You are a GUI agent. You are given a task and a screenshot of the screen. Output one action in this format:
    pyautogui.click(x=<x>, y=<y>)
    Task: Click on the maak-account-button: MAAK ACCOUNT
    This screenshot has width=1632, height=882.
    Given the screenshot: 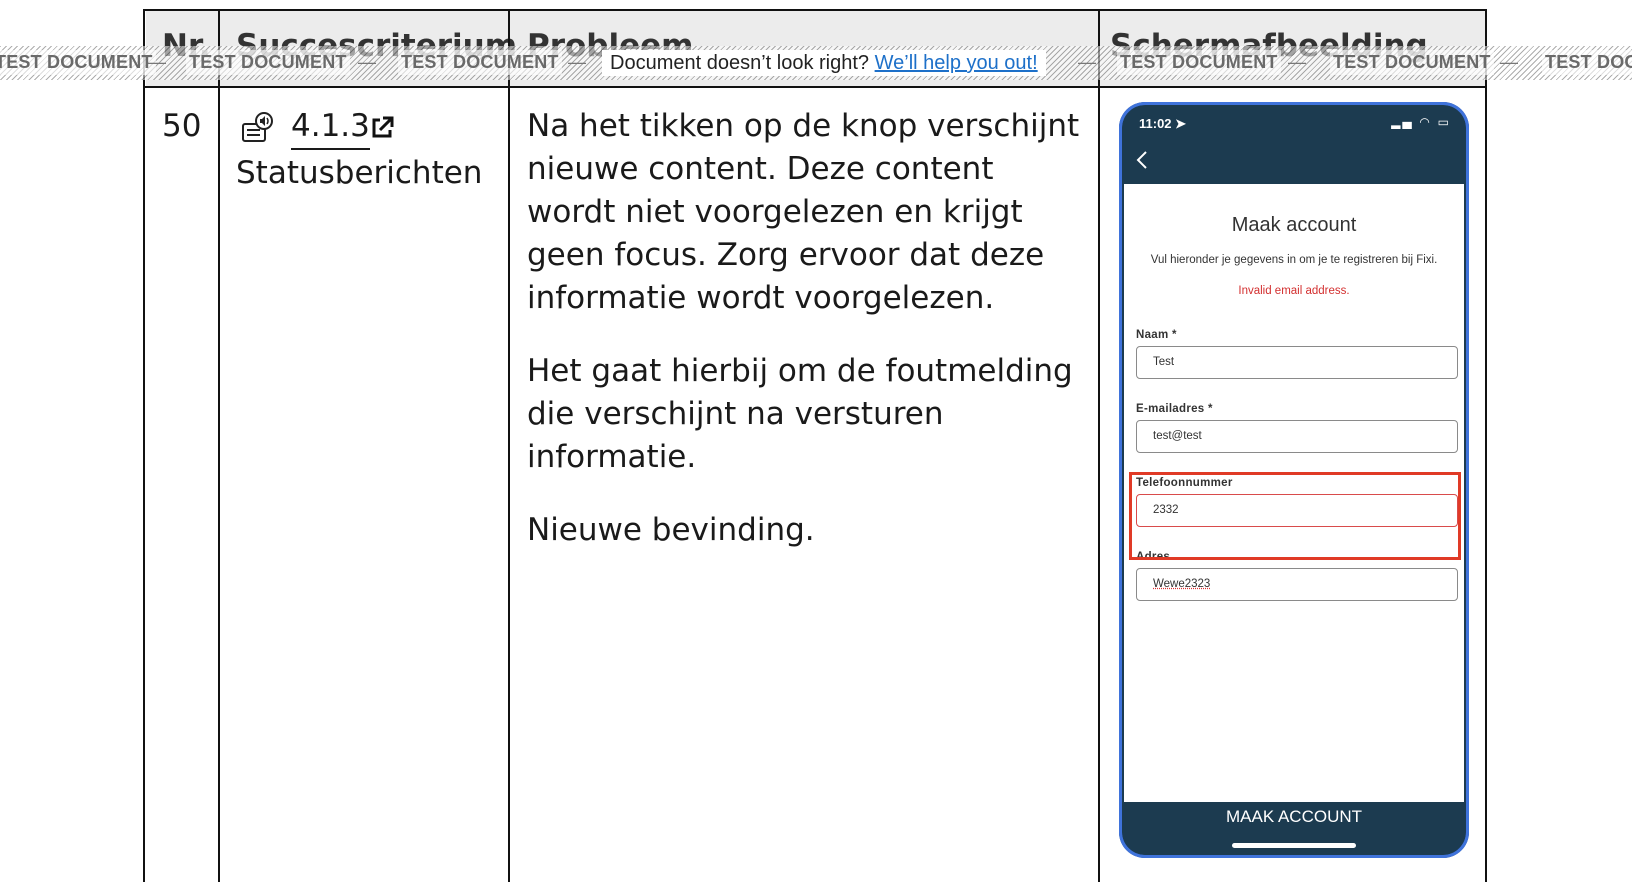 What is the action you would take?
    pyautogui.click(x=1294, y=816)
    